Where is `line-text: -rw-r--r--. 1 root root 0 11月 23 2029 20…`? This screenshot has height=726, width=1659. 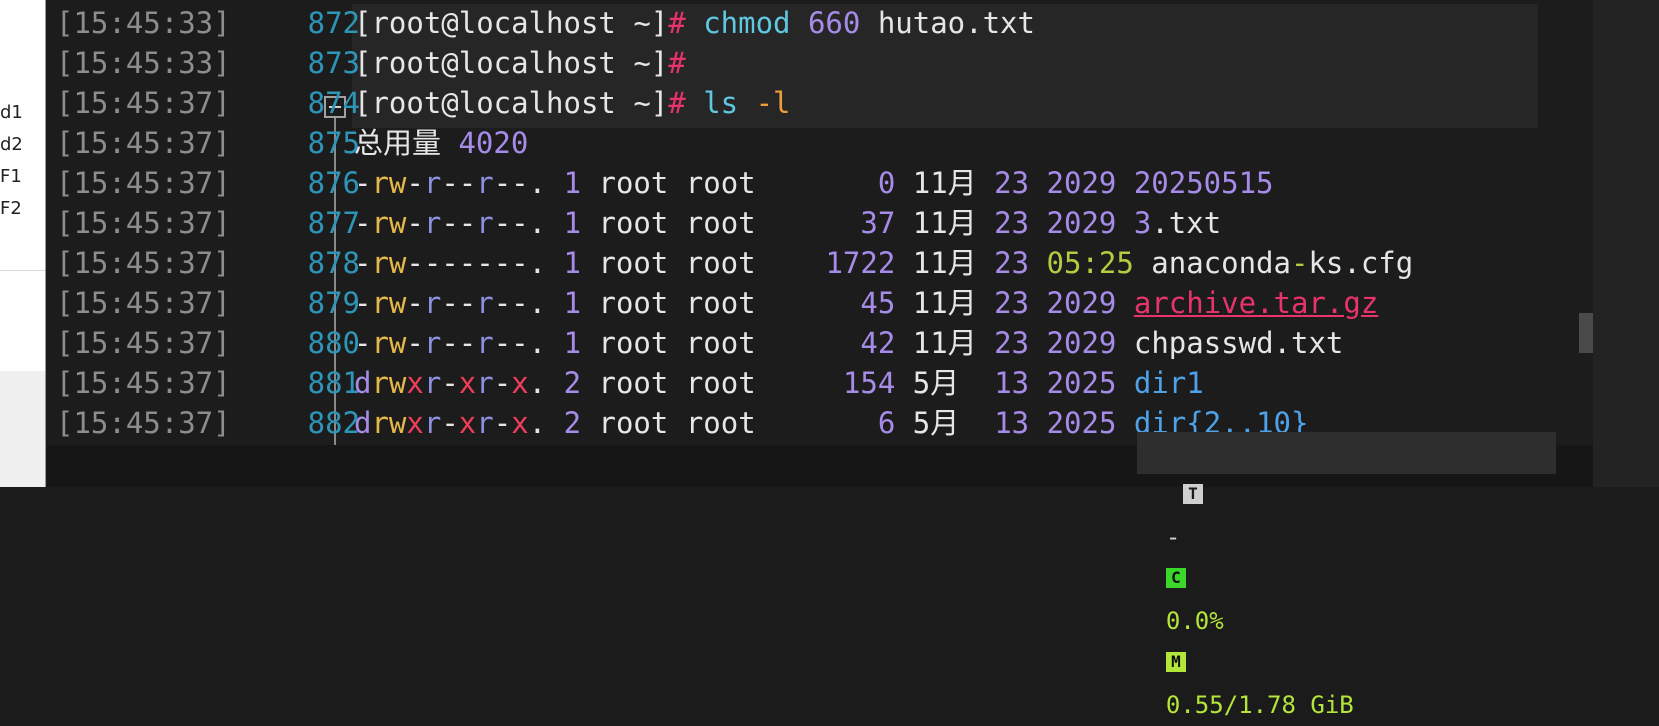
line-text: -rw-r--r--. 1 root root 0 11月 23 2029 20… is located at coordinates (814, 183).